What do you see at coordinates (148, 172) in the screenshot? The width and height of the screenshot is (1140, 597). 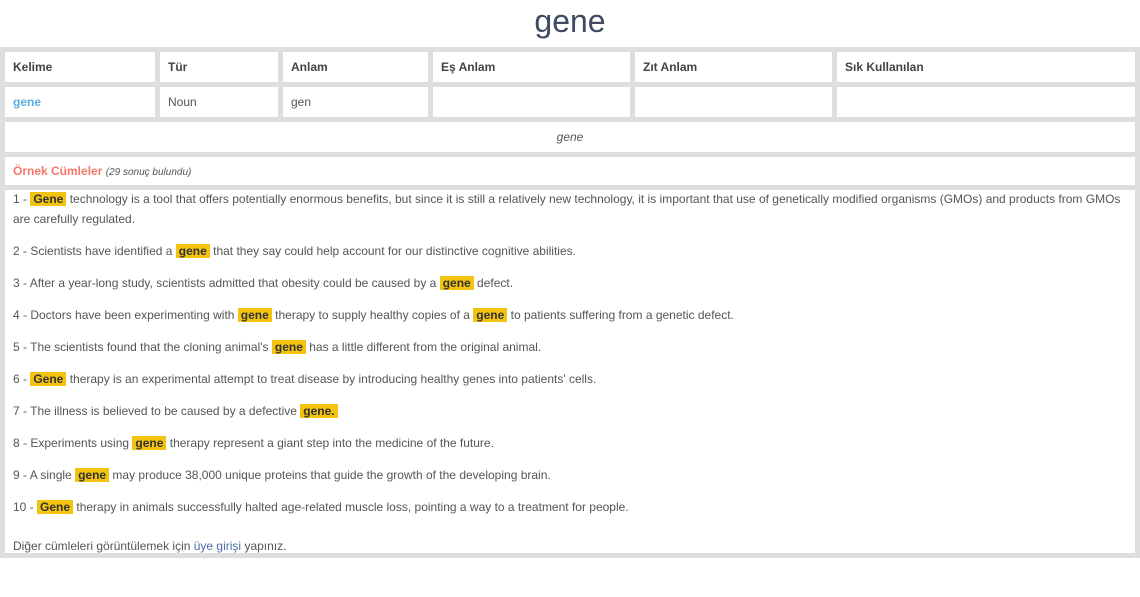 I see `examples-count: (29 sonuç bulundu)` at bounding box center [148, 172].